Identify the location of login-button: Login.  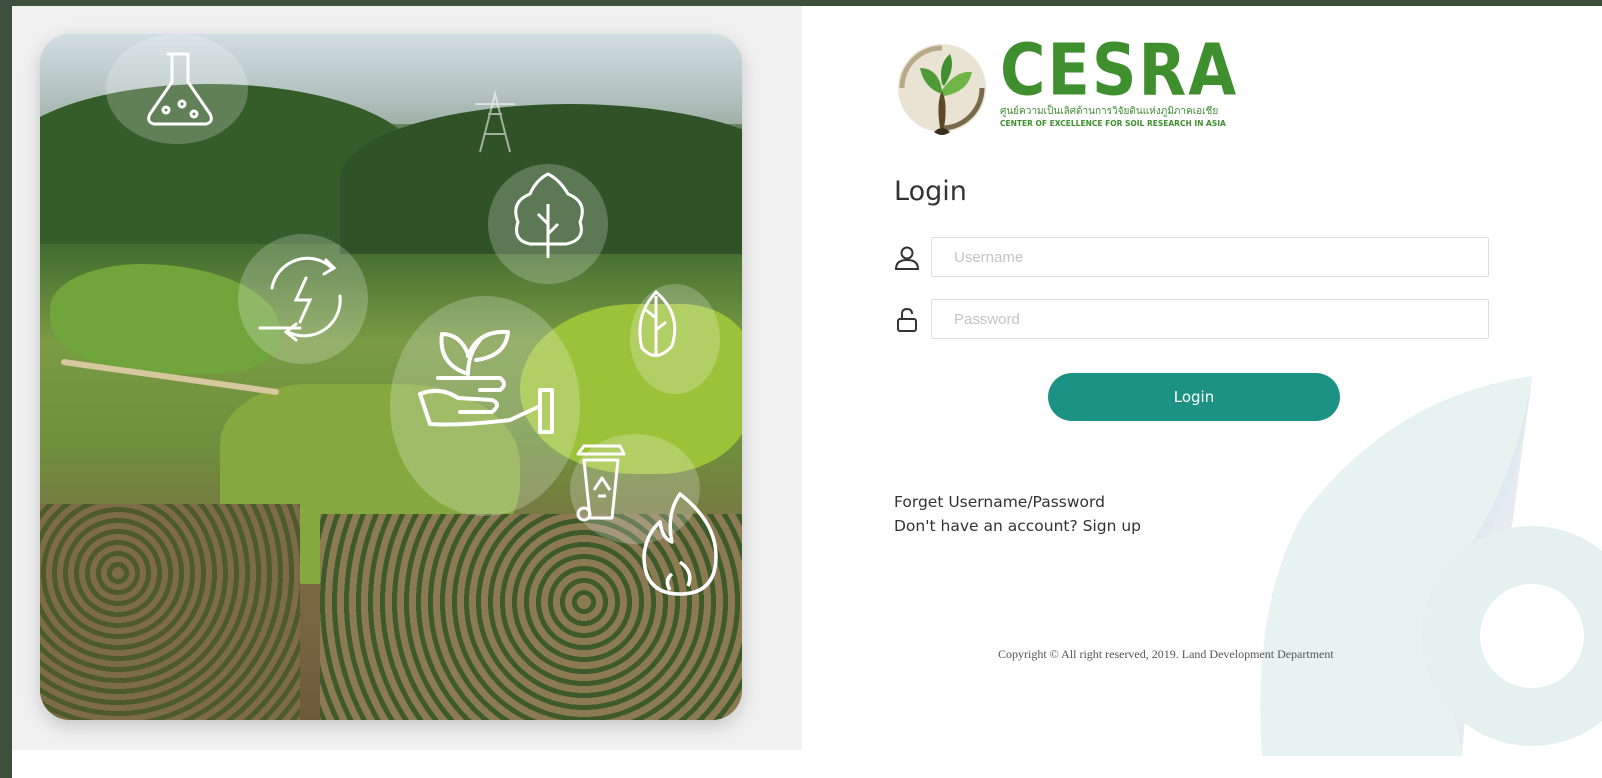
(1194, 397).